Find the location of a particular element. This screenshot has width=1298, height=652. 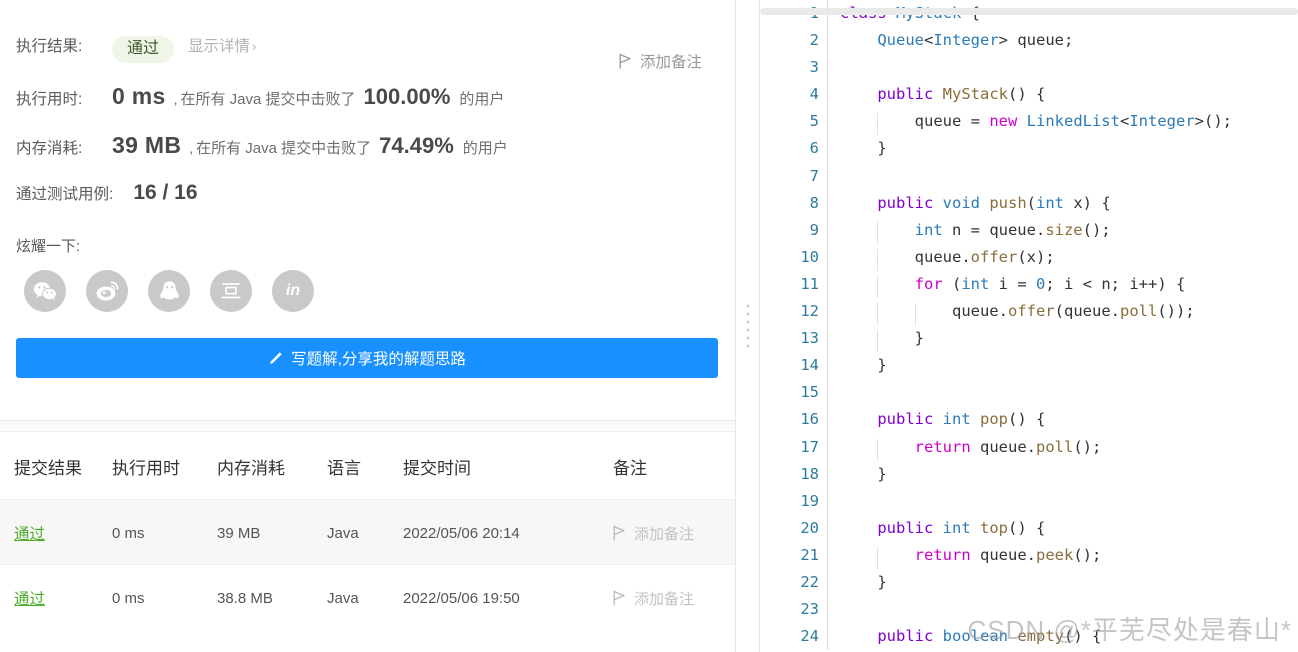

code-text: return queue.poll(); is located at coordinates (1062, 447).